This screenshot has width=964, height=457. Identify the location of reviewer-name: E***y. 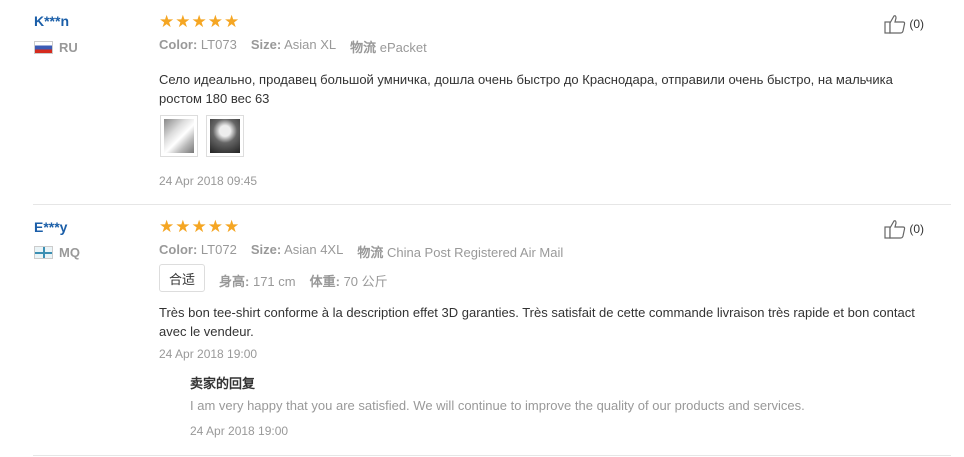
(50, 227).